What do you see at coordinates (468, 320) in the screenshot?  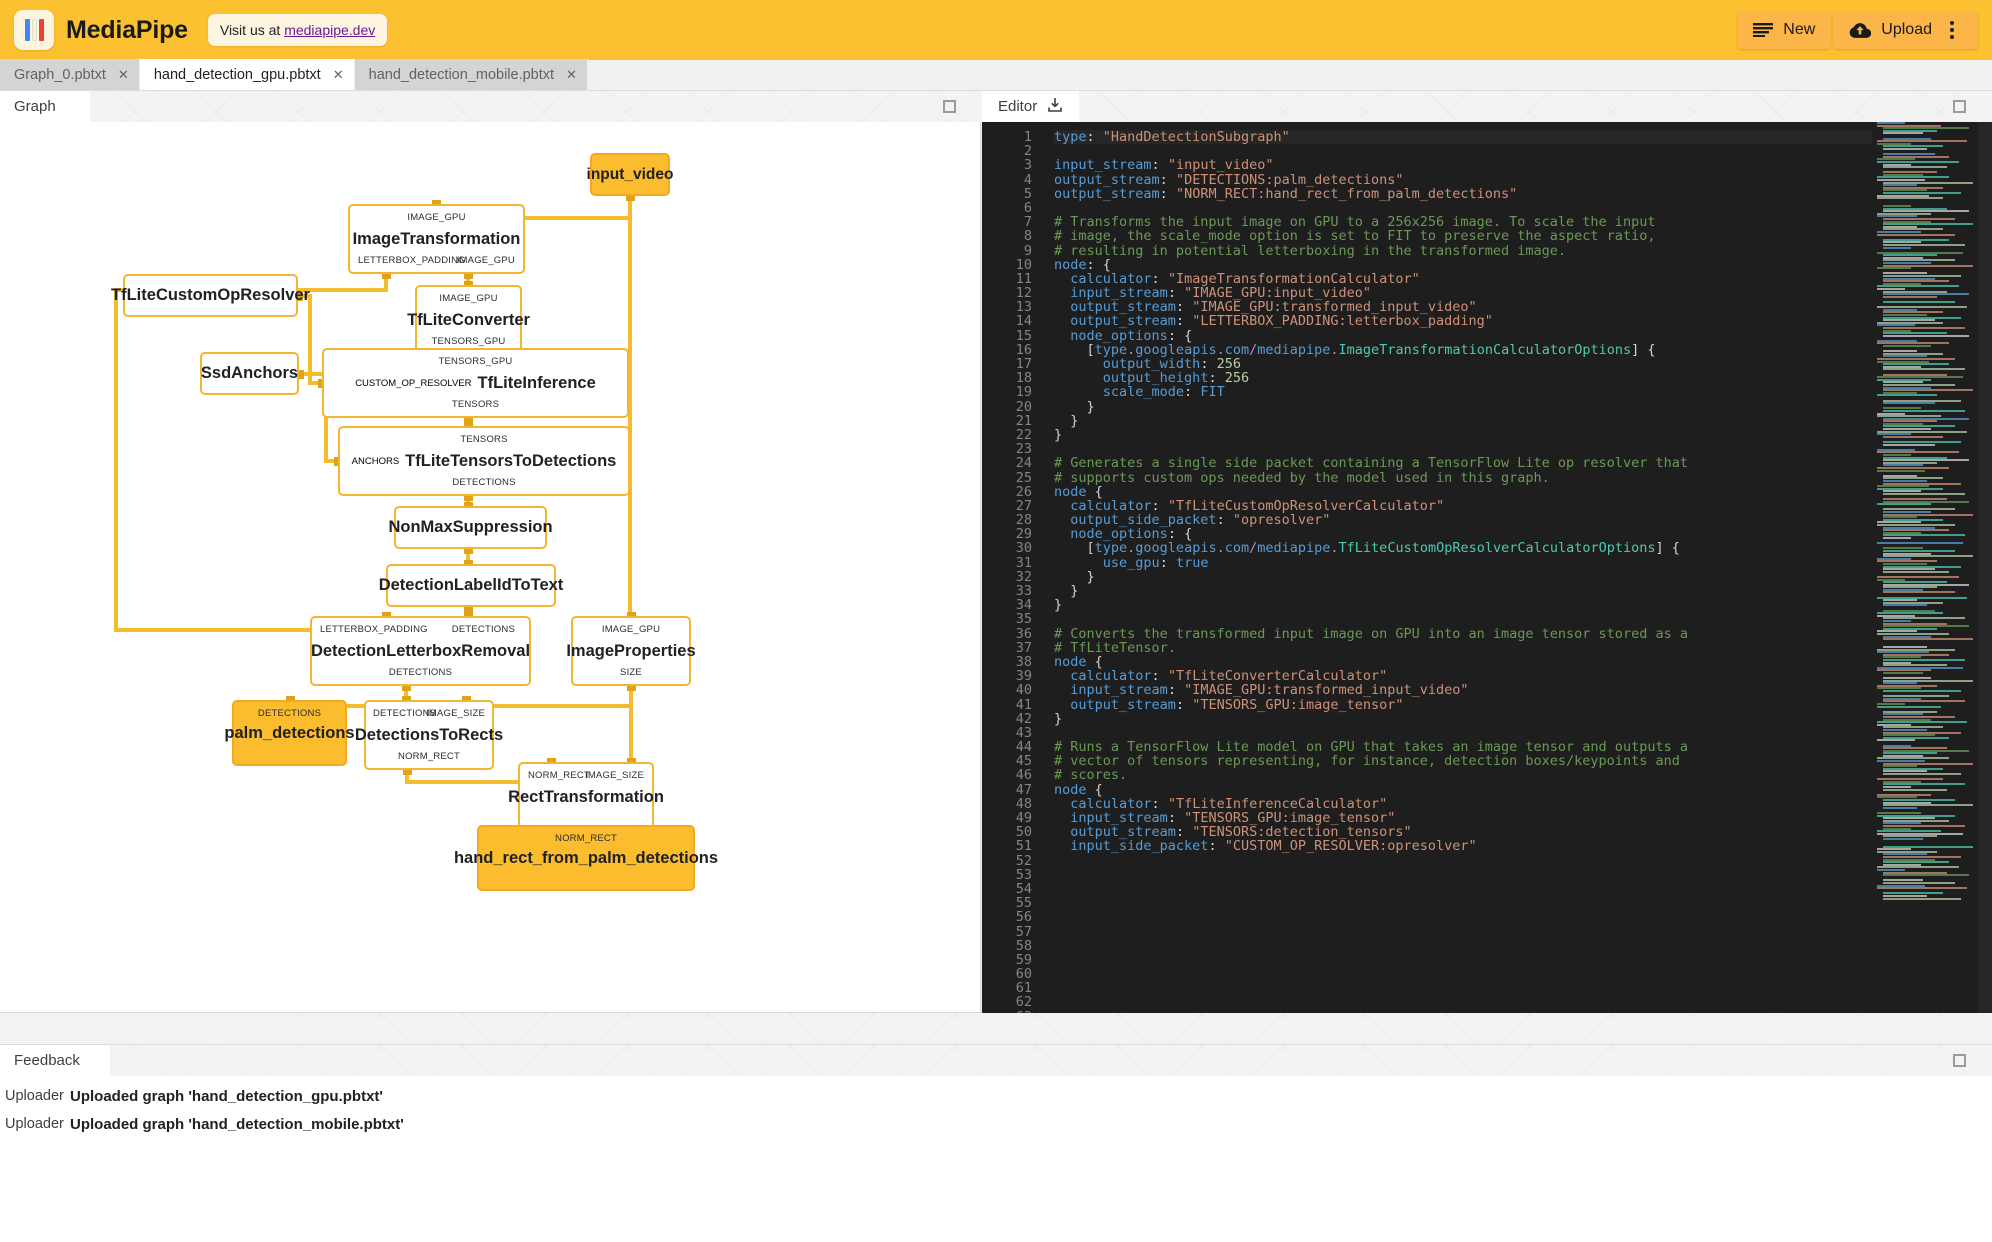 I see `graph-node-tflite-converter: IMAGE_GPU TfLiteConverter TENSORS_GPU` at bounding box center [468, 320].